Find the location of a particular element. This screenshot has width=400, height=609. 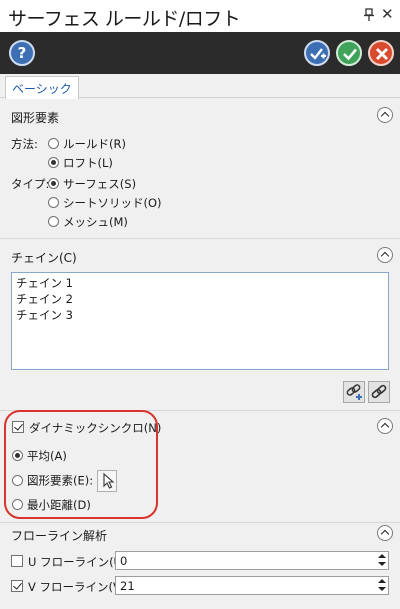

tab-strip: ベーシック is located at coordinates (200, 86).